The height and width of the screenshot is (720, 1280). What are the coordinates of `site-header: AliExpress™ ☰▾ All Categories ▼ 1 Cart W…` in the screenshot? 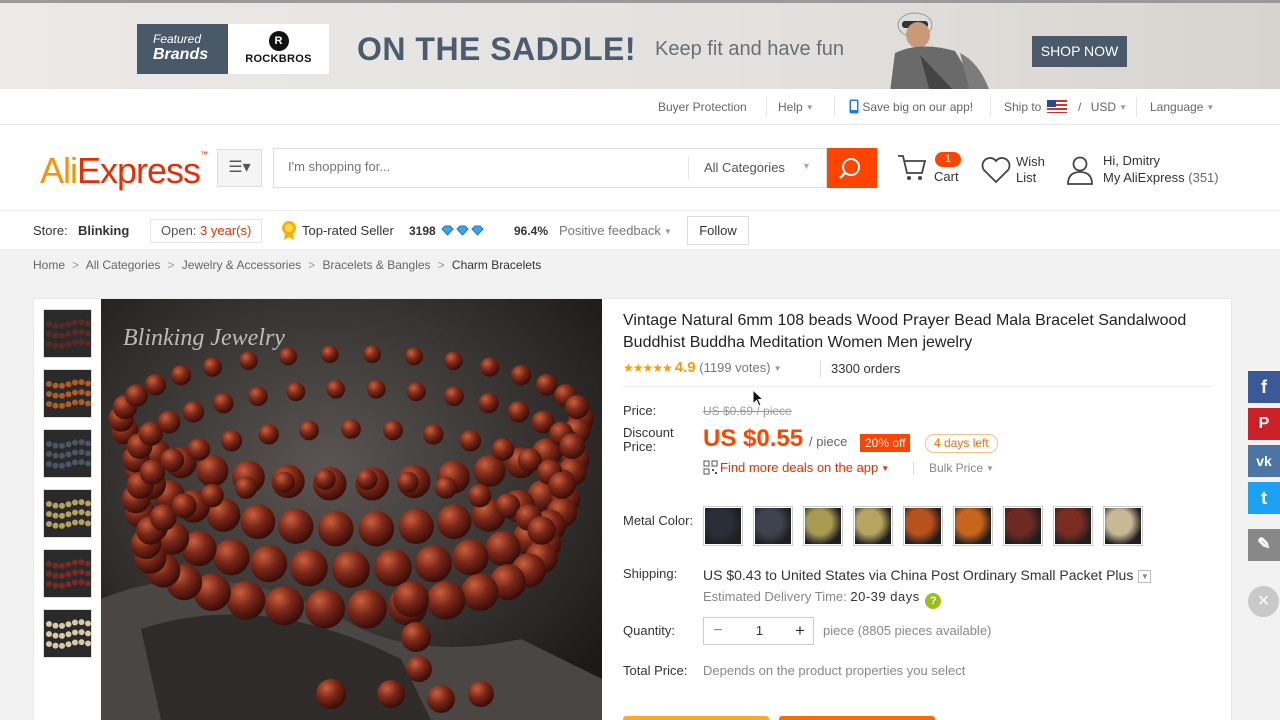 It's located at (640, 167).